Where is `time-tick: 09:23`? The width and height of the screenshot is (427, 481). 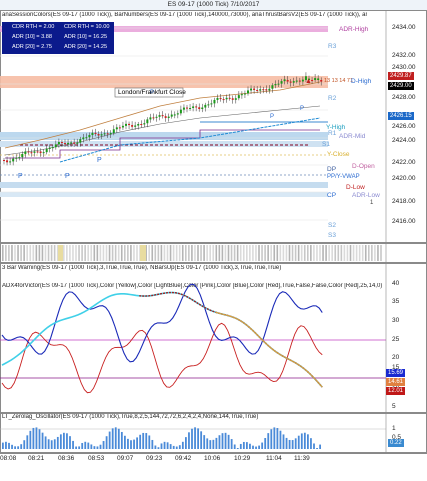 time-tick: 09:23 is located at coordinates (154, 458).